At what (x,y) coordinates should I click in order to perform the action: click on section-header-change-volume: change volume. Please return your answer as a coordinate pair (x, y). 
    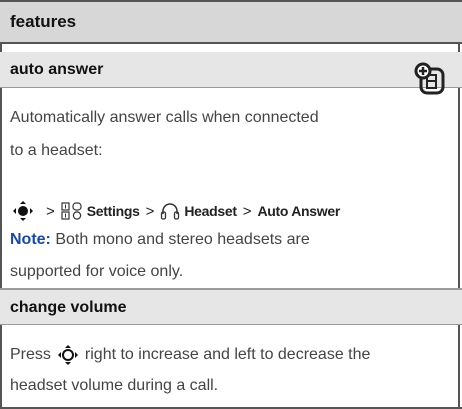
    Looking at the image, I should click on (231, 307).